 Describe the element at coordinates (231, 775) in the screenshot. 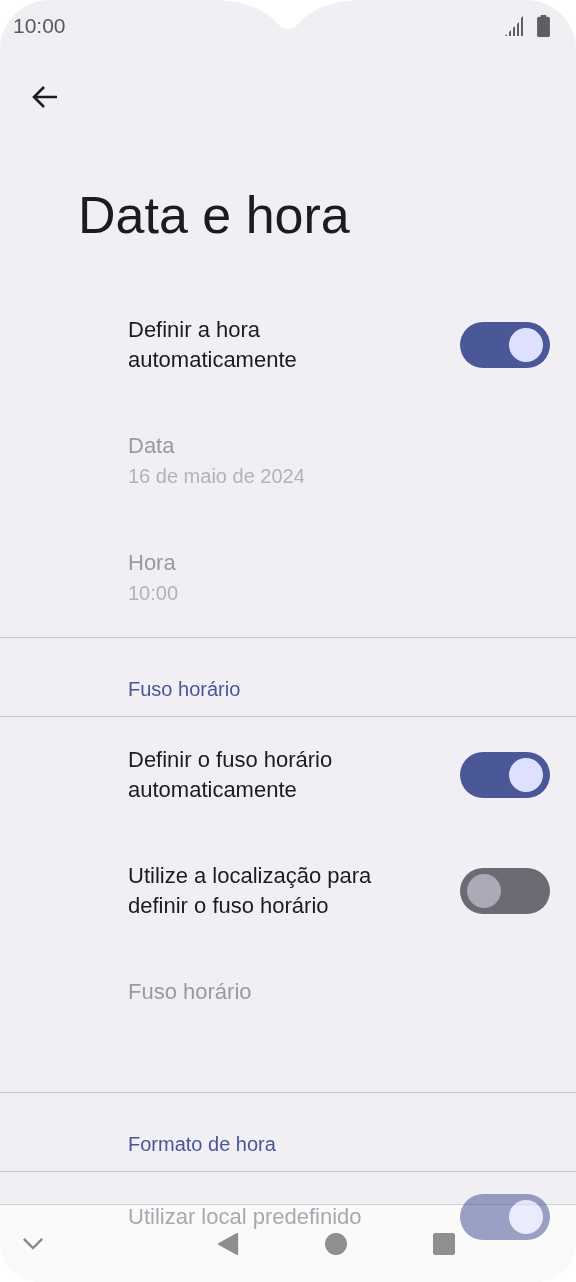

I see `setting-label: Definir o fuso horário automaticamente` at that location.